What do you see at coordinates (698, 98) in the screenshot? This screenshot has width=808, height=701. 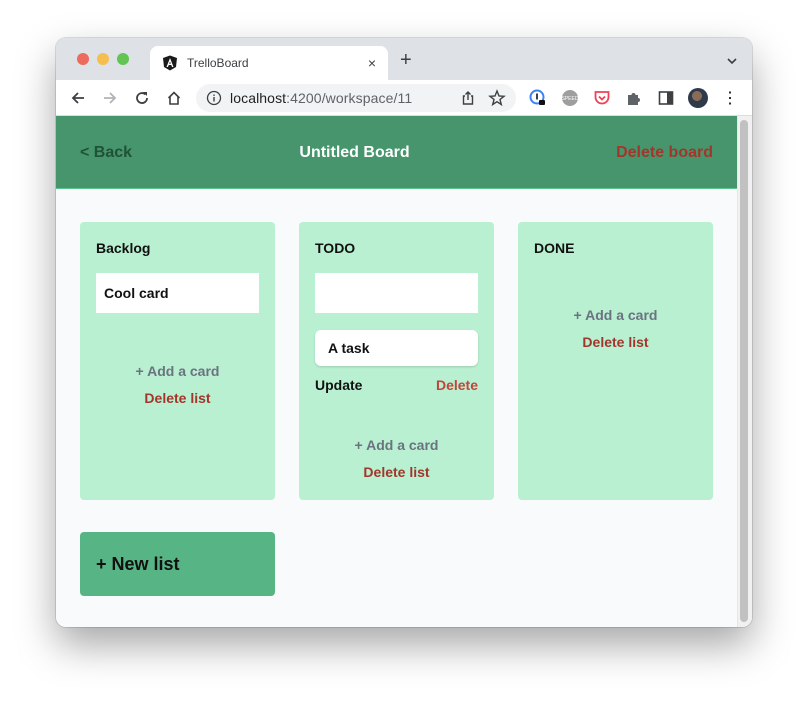 I see `profile-avatar` at bounding box center [698, 98].